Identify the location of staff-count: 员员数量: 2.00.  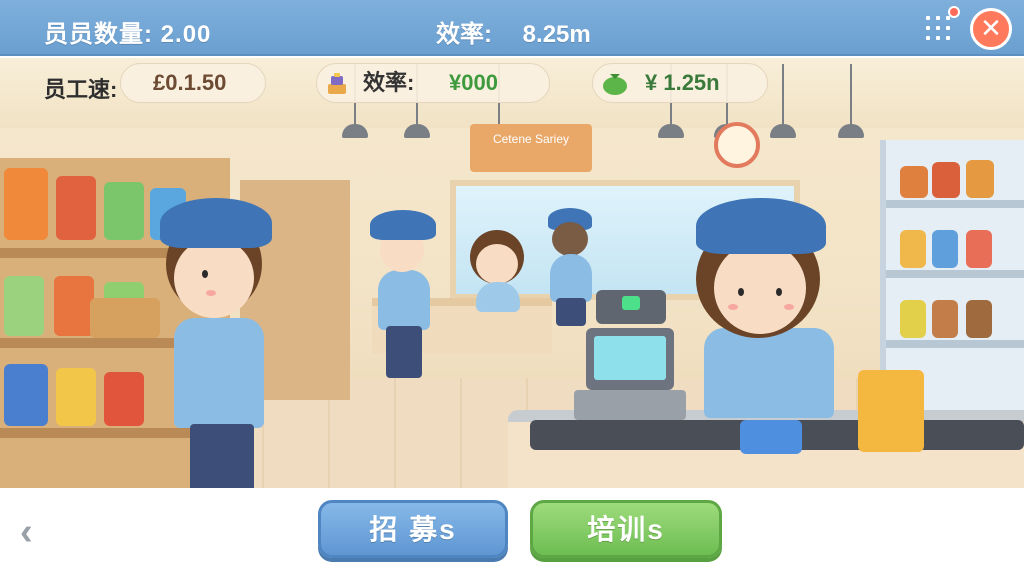
(127, 31).